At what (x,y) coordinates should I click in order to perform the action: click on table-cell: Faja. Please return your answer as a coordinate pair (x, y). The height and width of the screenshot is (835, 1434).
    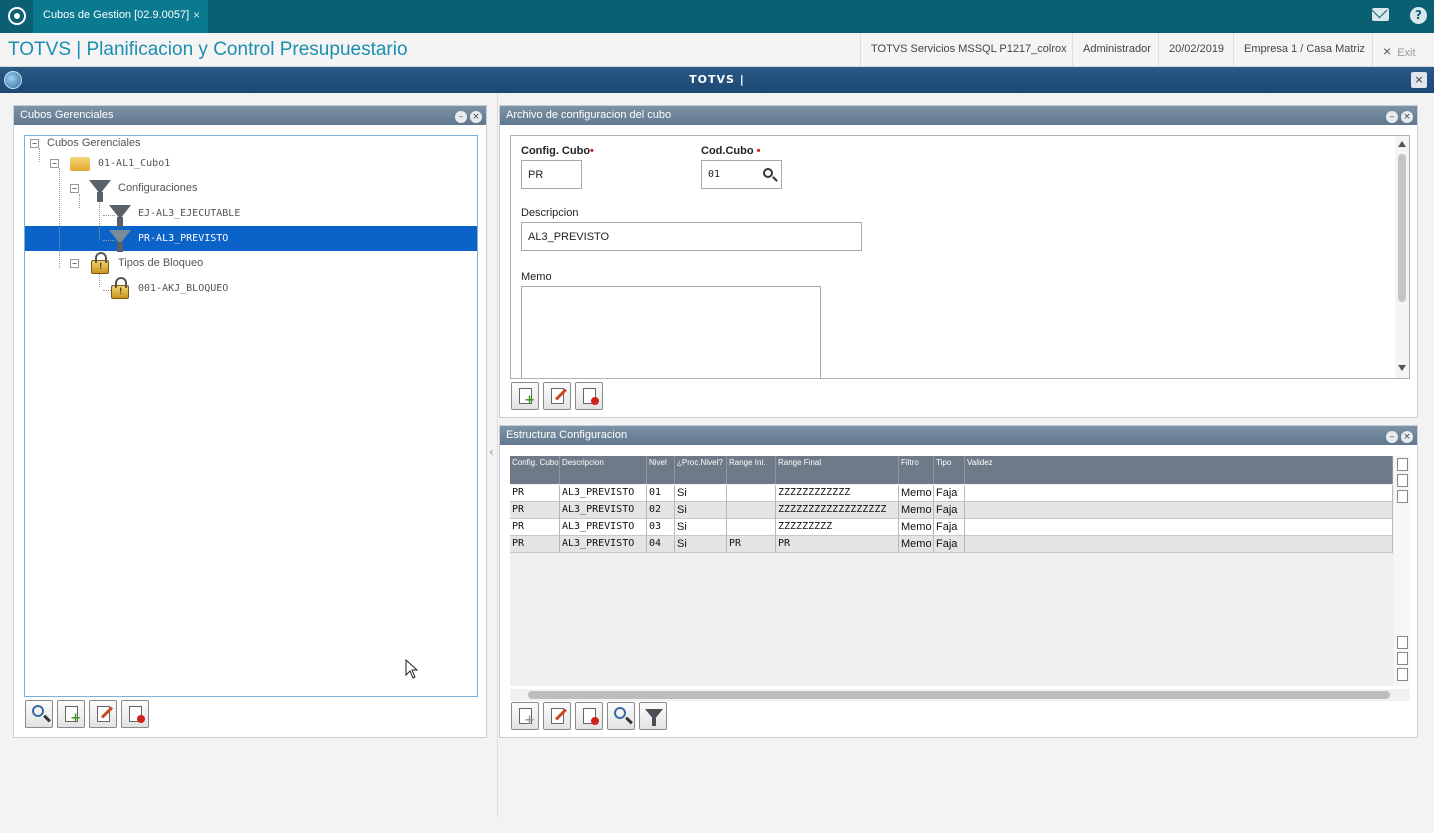
    Looking at the image, I should click on (949, 527).